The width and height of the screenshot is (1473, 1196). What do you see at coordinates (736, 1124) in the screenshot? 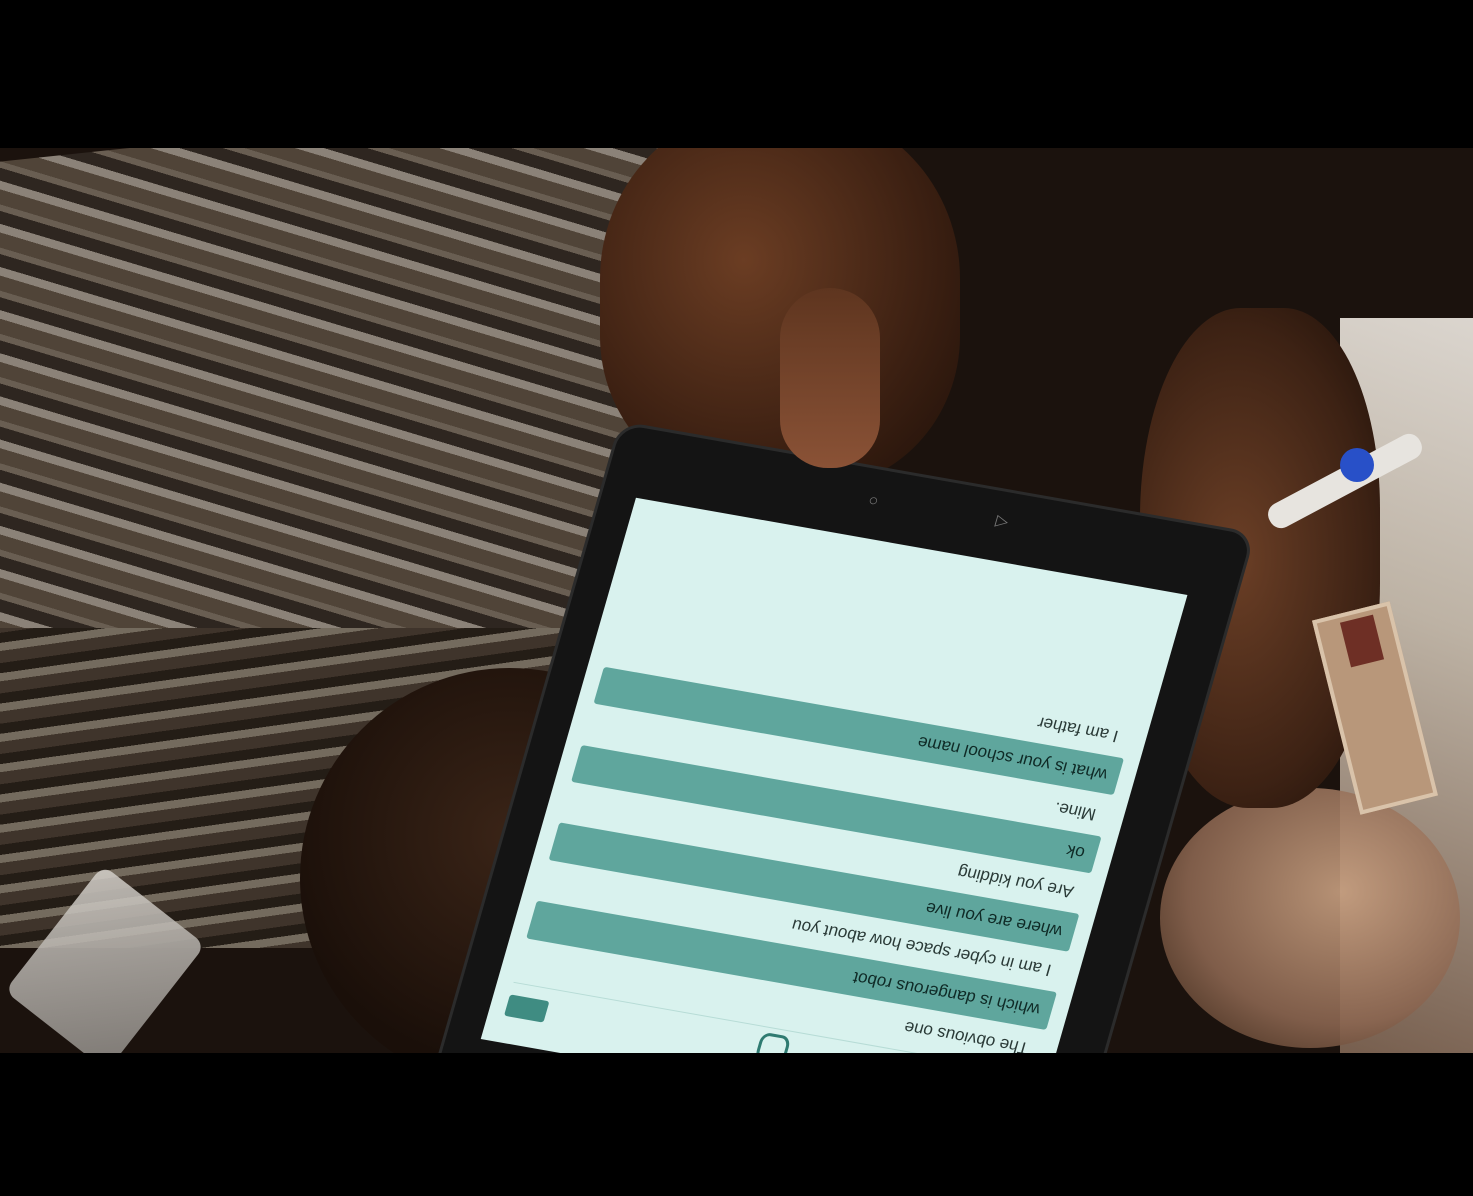
I see `letterbox-bottom` at bounding box center [736, 1124].